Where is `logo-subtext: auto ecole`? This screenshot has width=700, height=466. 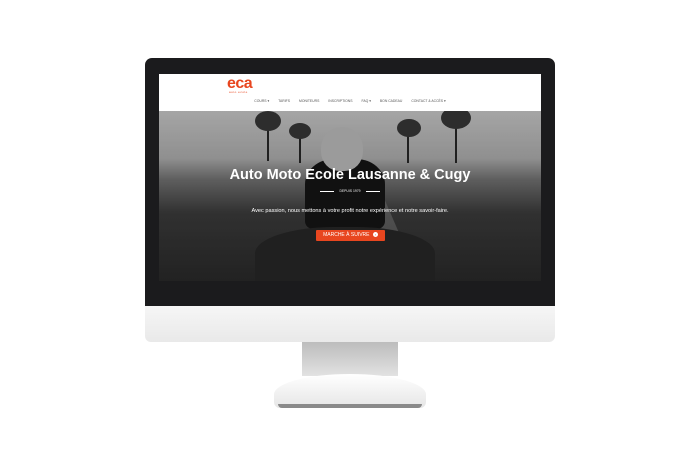 logo-subtext: auto ecole is located at coordinates (238, 92).